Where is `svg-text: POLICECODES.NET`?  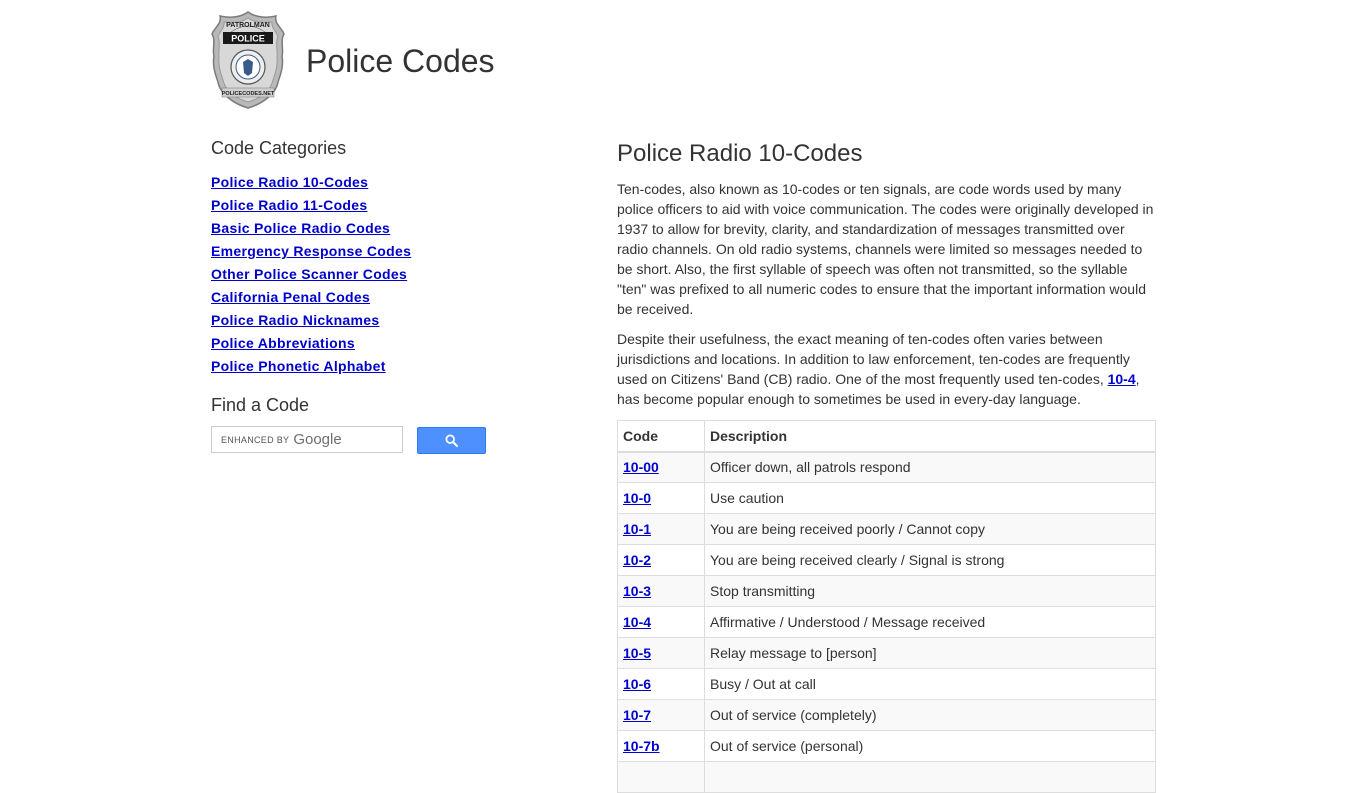
svg-text: POLICECODES.NET is located at coordinates (248, 94).